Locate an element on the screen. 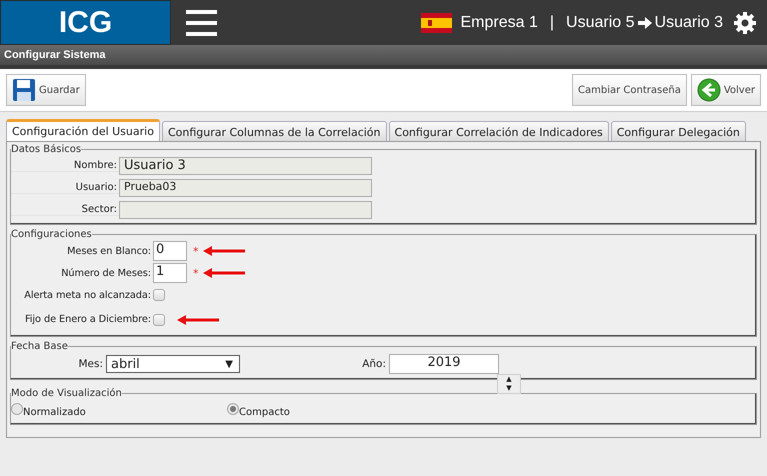 Image resolution: width=767 pixels, height=476 pixels. radio-label: Compacto is located at coordinates (264, 412).